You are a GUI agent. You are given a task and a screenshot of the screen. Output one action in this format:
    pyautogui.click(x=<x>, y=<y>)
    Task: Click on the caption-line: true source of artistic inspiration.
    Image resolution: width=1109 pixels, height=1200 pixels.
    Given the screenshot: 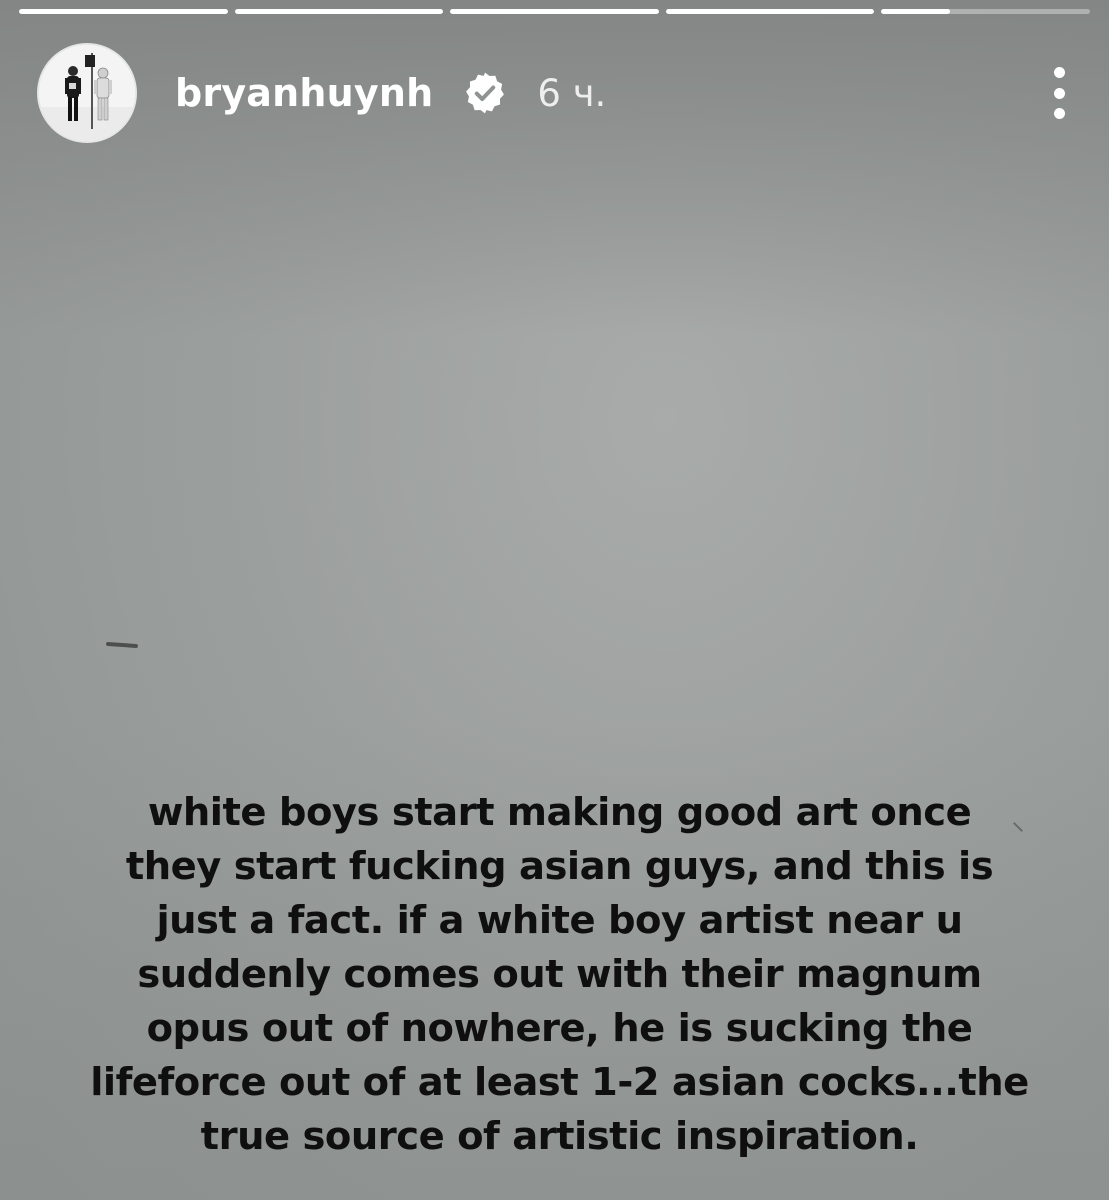 What is the action you would take?
    pyautogui.click(x=559, y=1136)
    